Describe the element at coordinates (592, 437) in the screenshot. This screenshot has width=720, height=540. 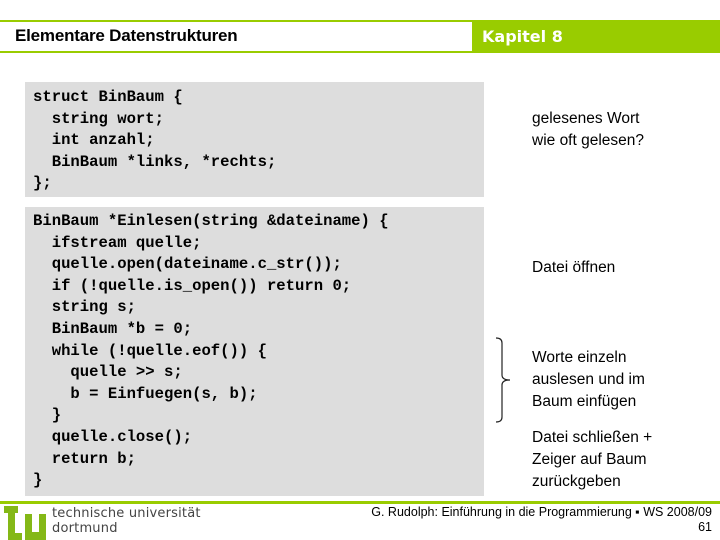
I see `annotation-line: Datei schließen +` at that location.